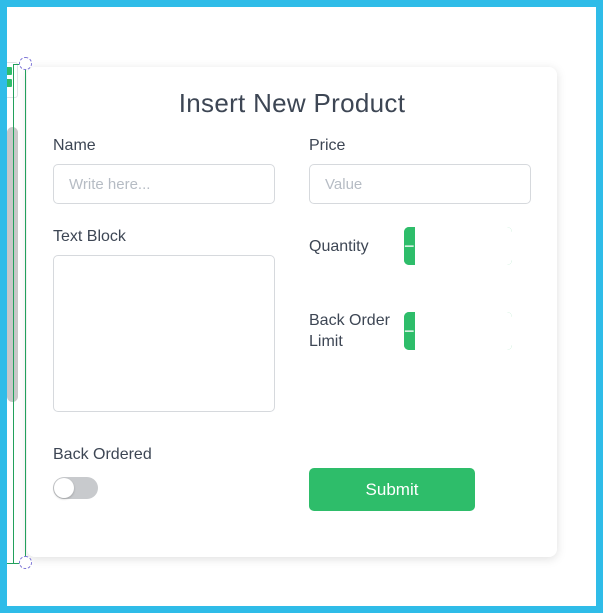 The height and width of the screenshot is (613, 603). I want to click on quantity-input, so click(463, 246).